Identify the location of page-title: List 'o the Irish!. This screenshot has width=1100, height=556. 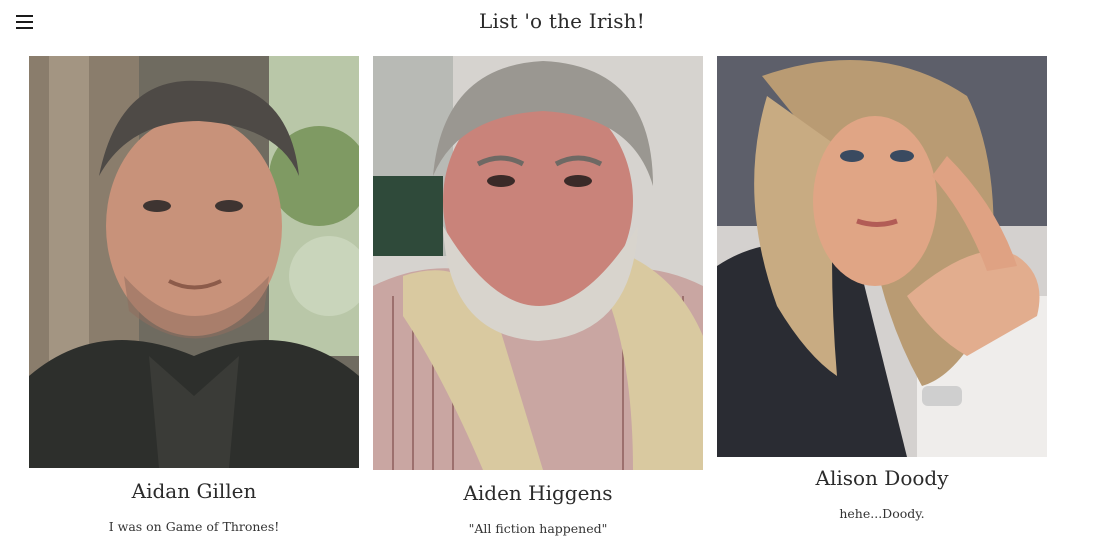
(562, 21).